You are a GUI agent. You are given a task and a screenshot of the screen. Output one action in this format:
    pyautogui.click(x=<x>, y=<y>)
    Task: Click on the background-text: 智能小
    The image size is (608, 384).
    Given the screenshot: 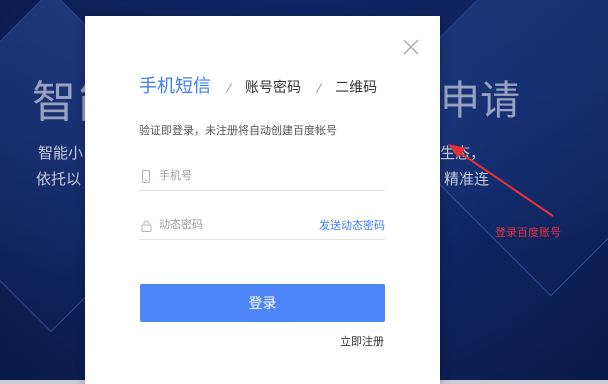 What is the action you would take?
    pyautogui.click(x=61, y=153)
    